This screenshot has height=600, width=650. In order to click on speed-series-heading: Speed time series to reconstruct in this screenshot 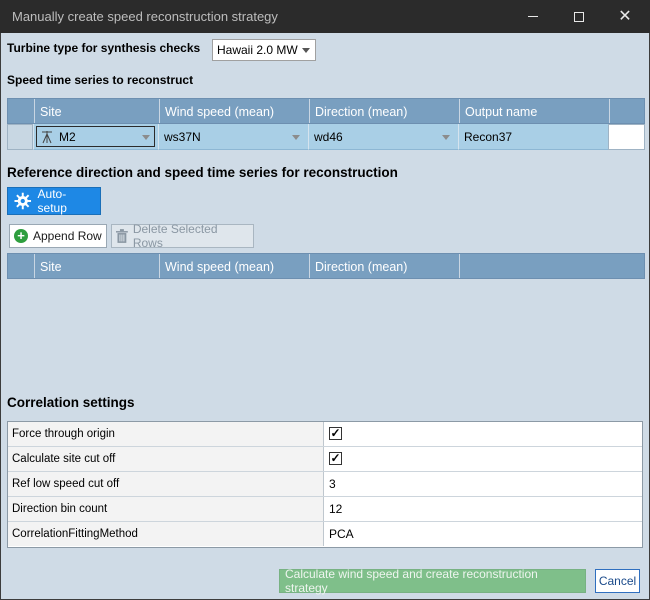, I will do `click(100, 80)`.